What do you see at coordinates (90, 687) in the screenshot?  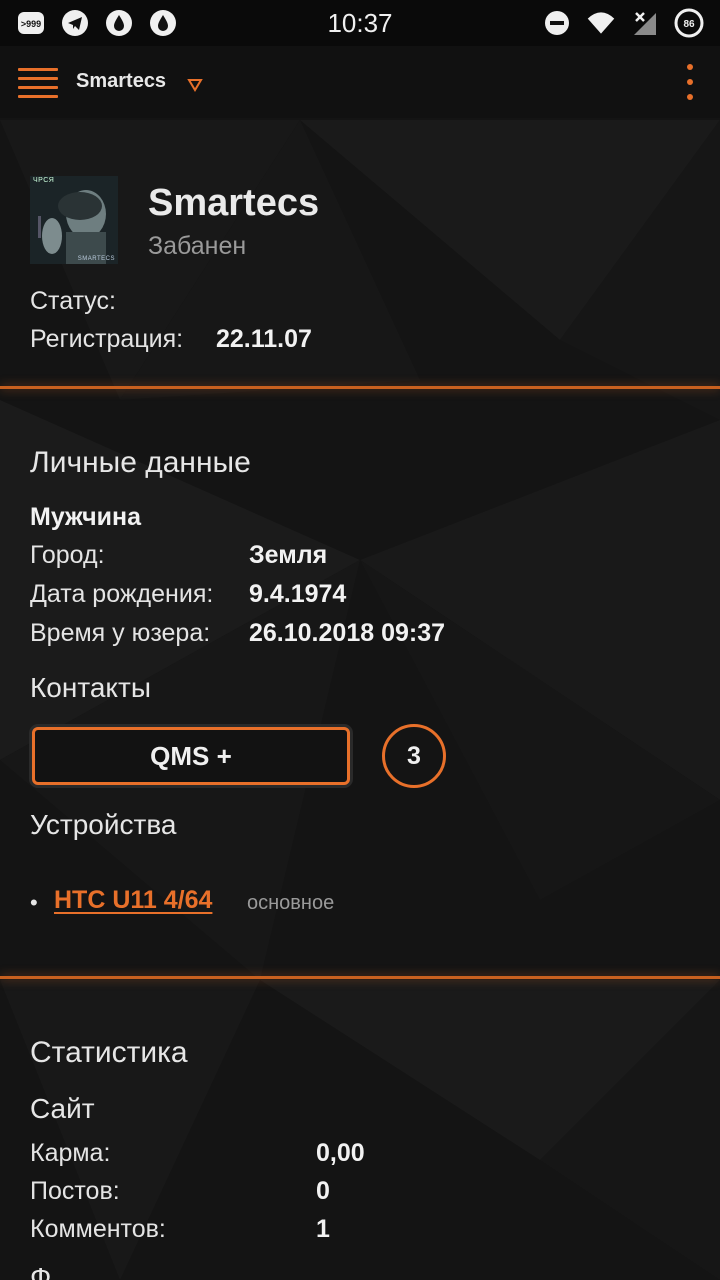 I see `contacts-title: Контакты` at bounding box center [90, 687].